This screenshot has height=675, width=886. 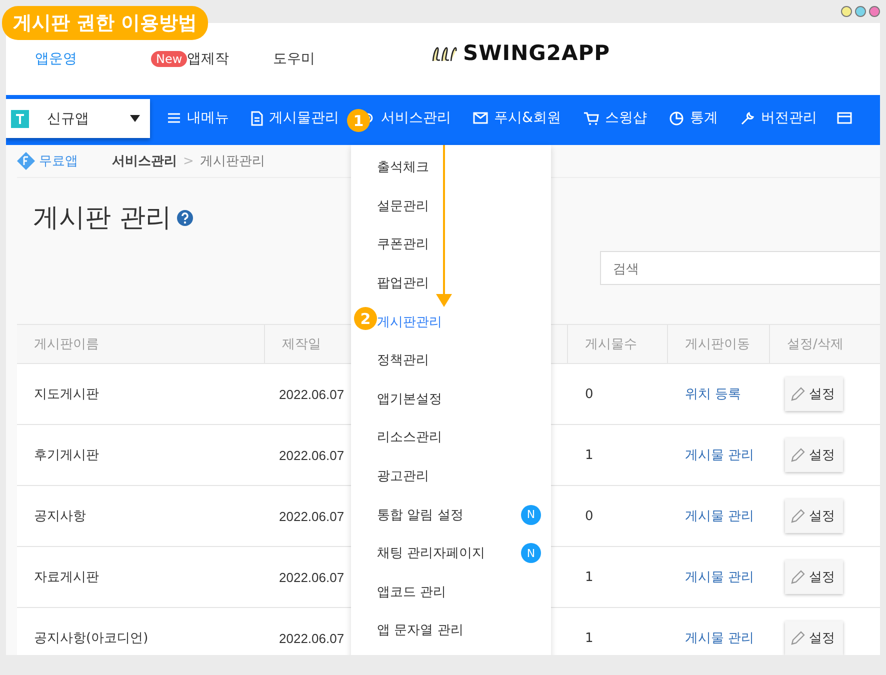 I want to click on table-cell: 후기게시판, so click(x=141, y=455).